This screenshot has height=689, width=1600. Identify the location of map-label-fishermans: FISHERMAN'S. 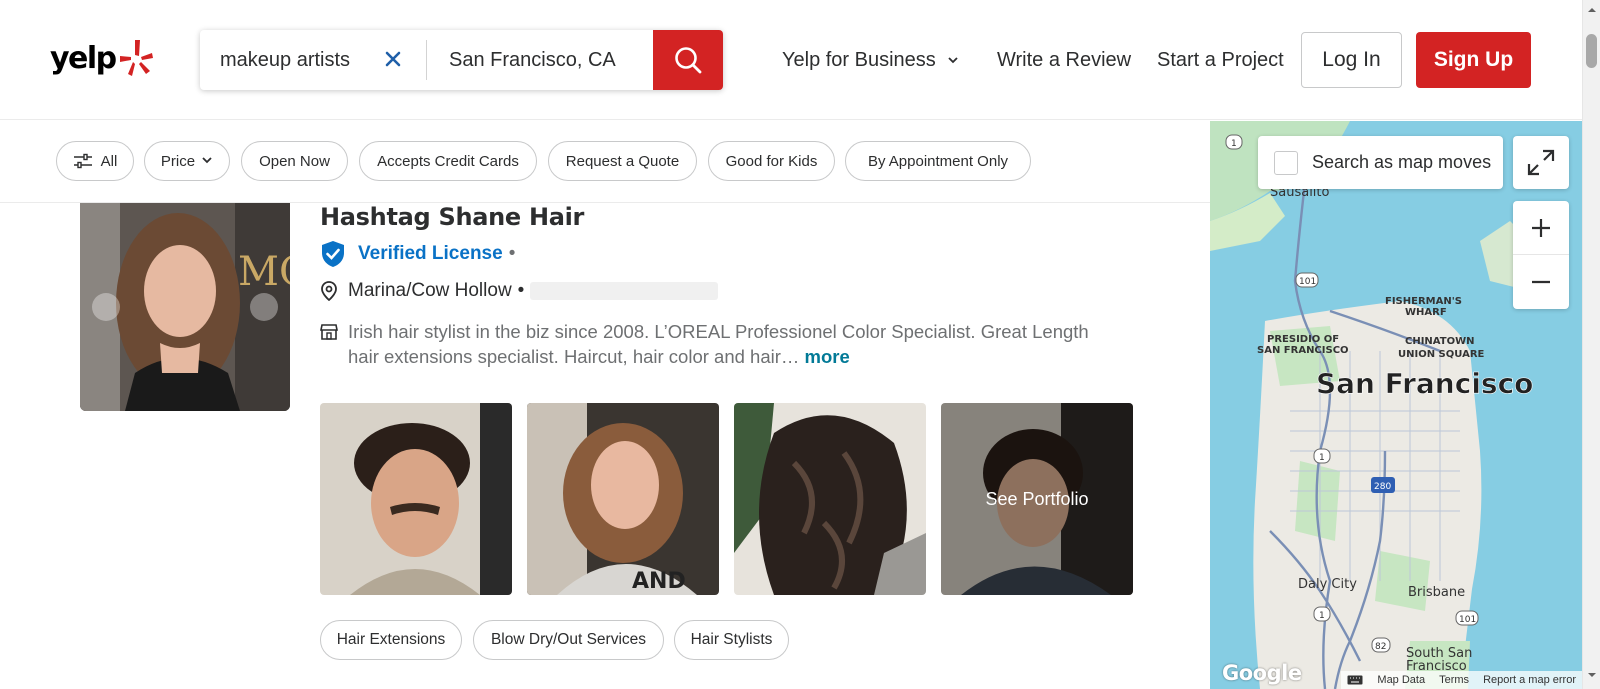
(1423, 301).